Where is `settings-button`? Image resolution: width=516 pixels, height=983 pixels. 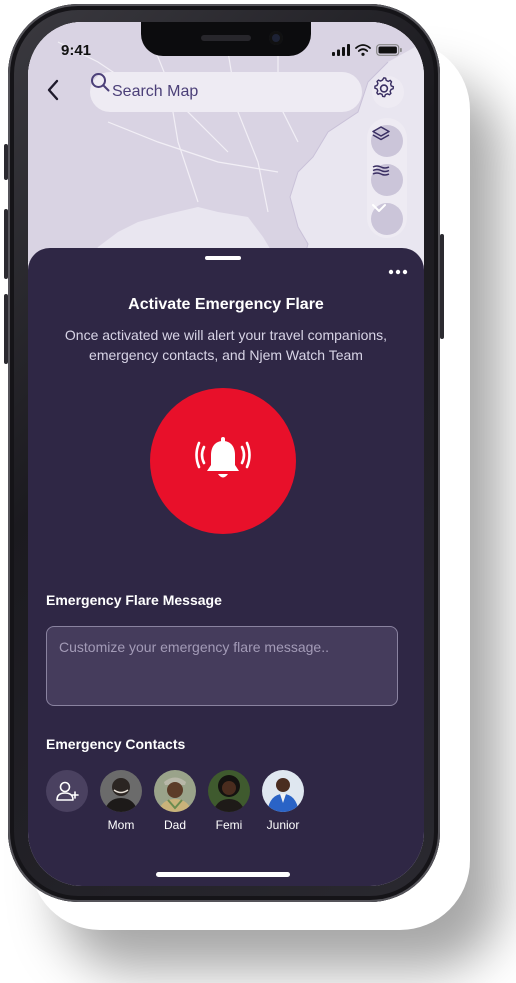 settings-button is located at coordinates (388, 92).